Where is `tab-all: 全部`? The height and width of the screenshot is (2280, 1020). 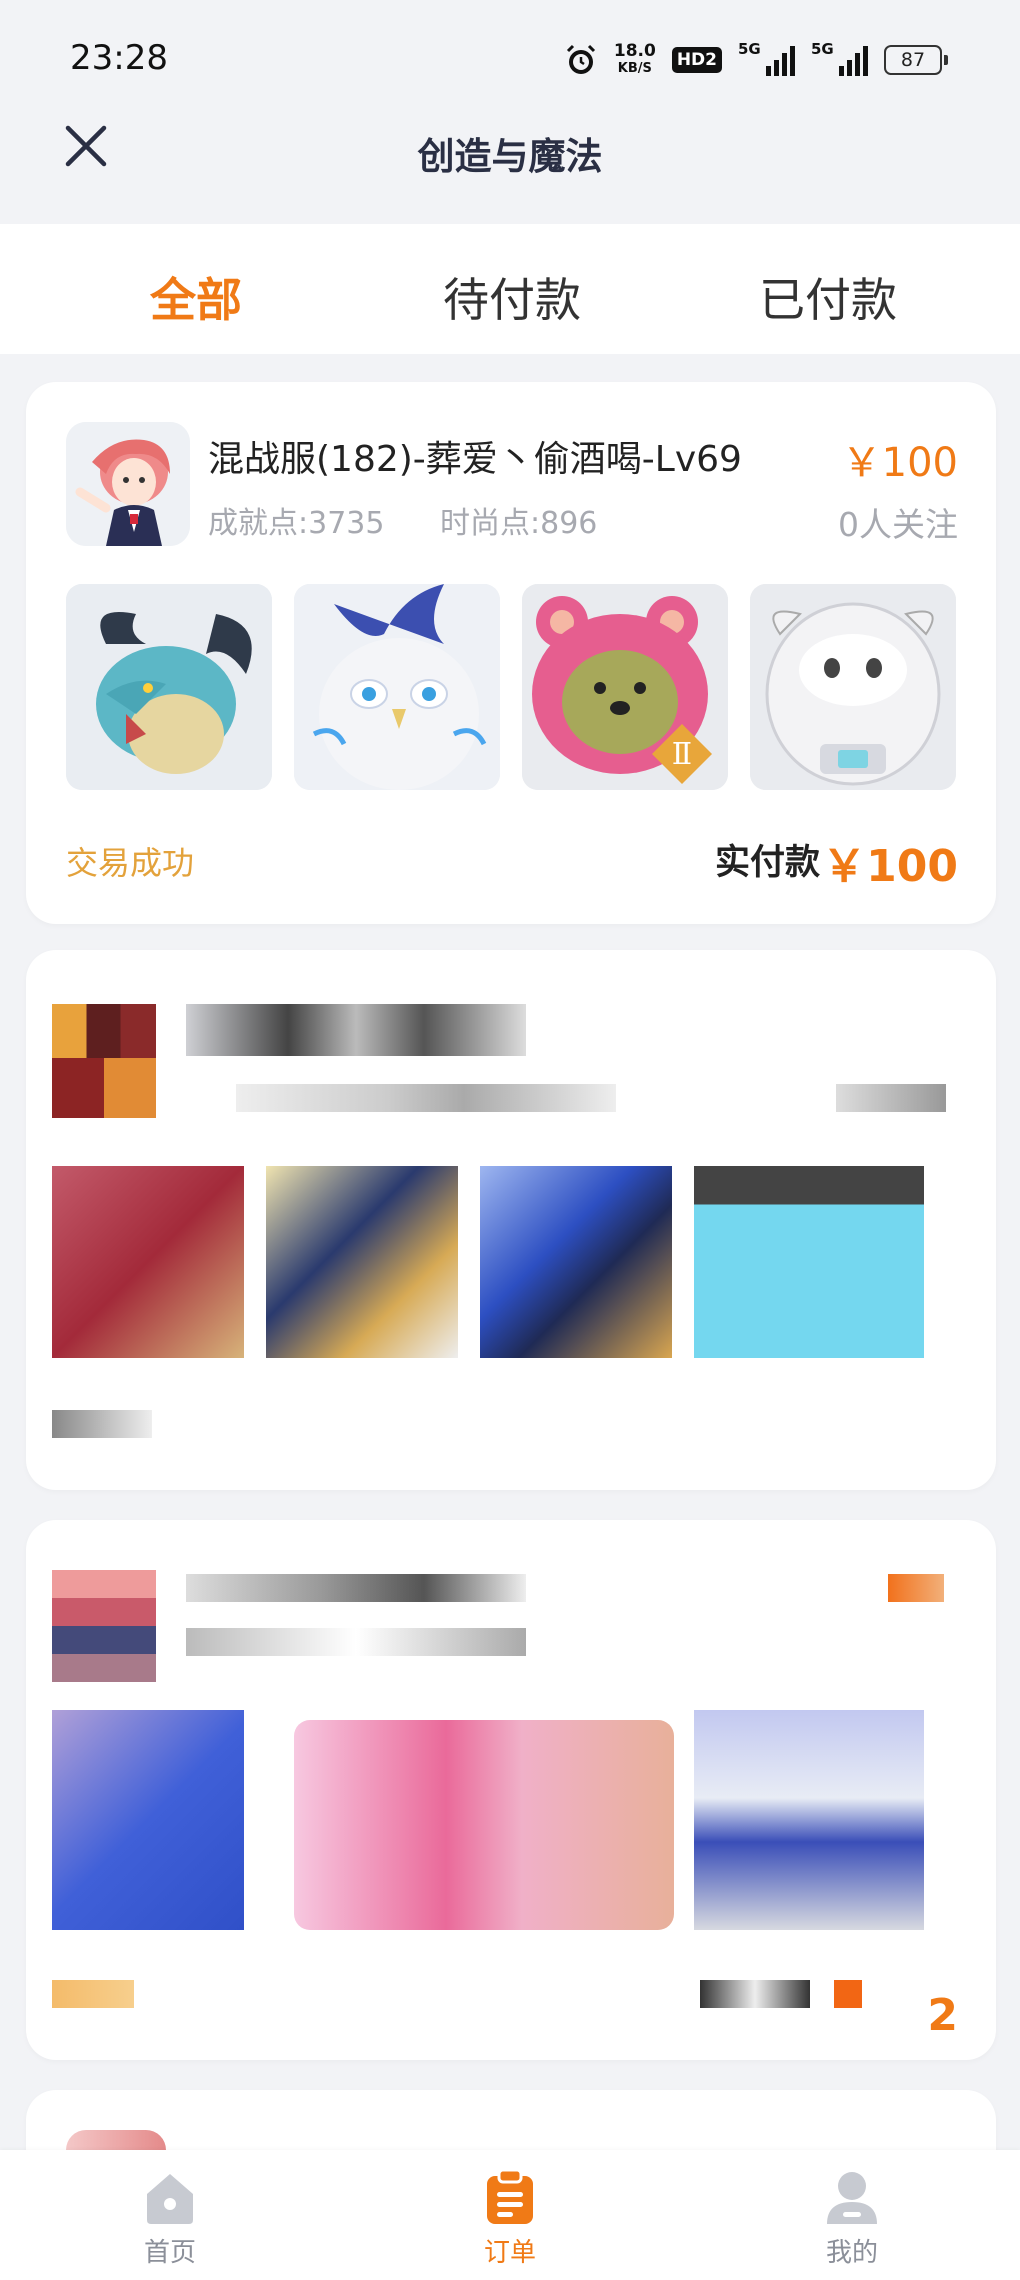
tab-all: 全部 is located at coordinates (196, 297).